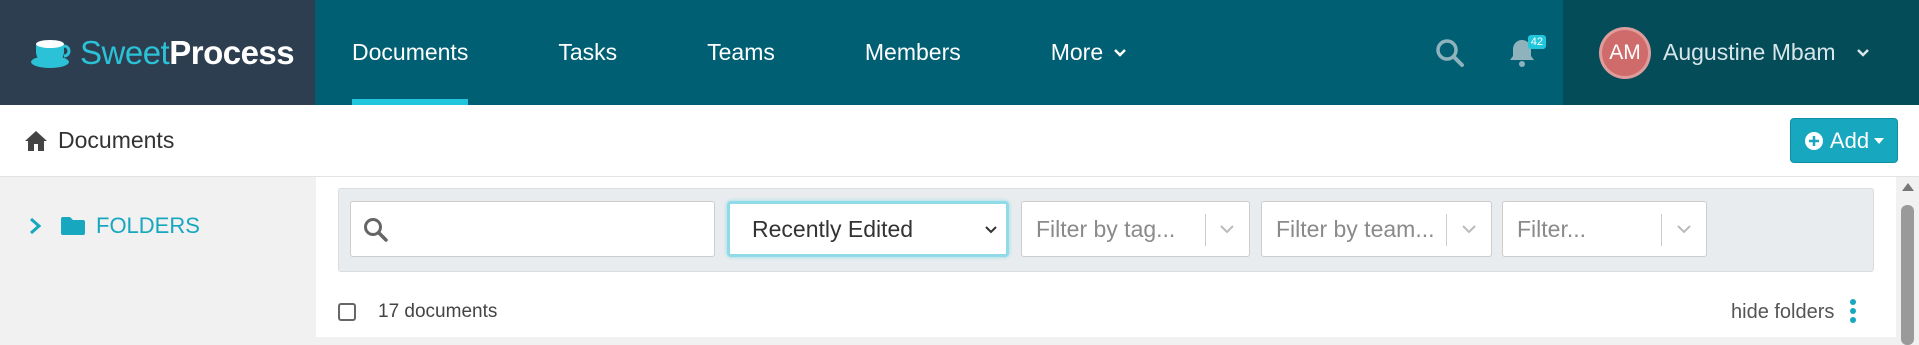  What do you see at coordinates (125, 52) in the screenshot?
I see `brand-name-sweet: Sweet` at bounding box center [125, 52].